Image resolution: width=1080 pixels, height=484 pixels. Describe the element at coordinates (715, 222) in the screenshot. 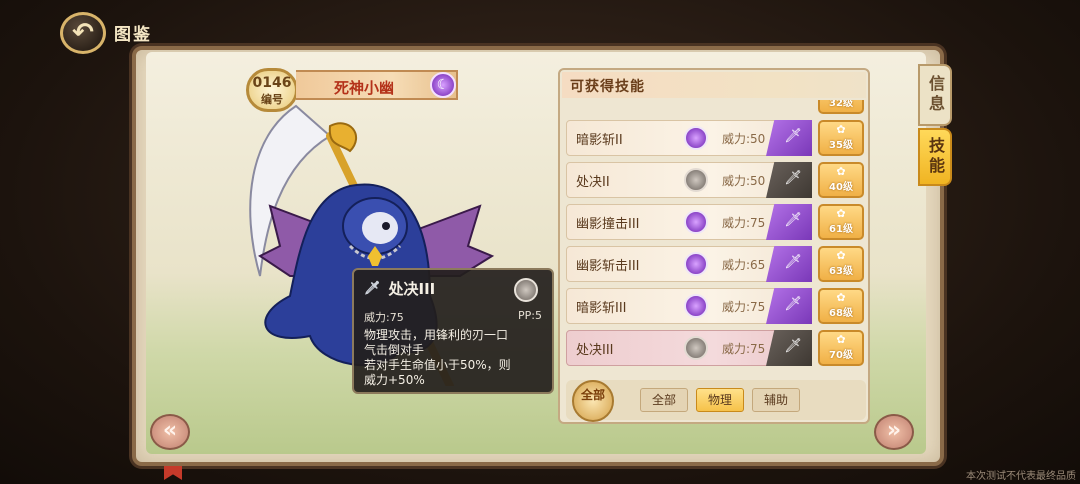

I see `skill-row: 幽影撞击III 威力:75 🗡 ✿ 61级` at that location.